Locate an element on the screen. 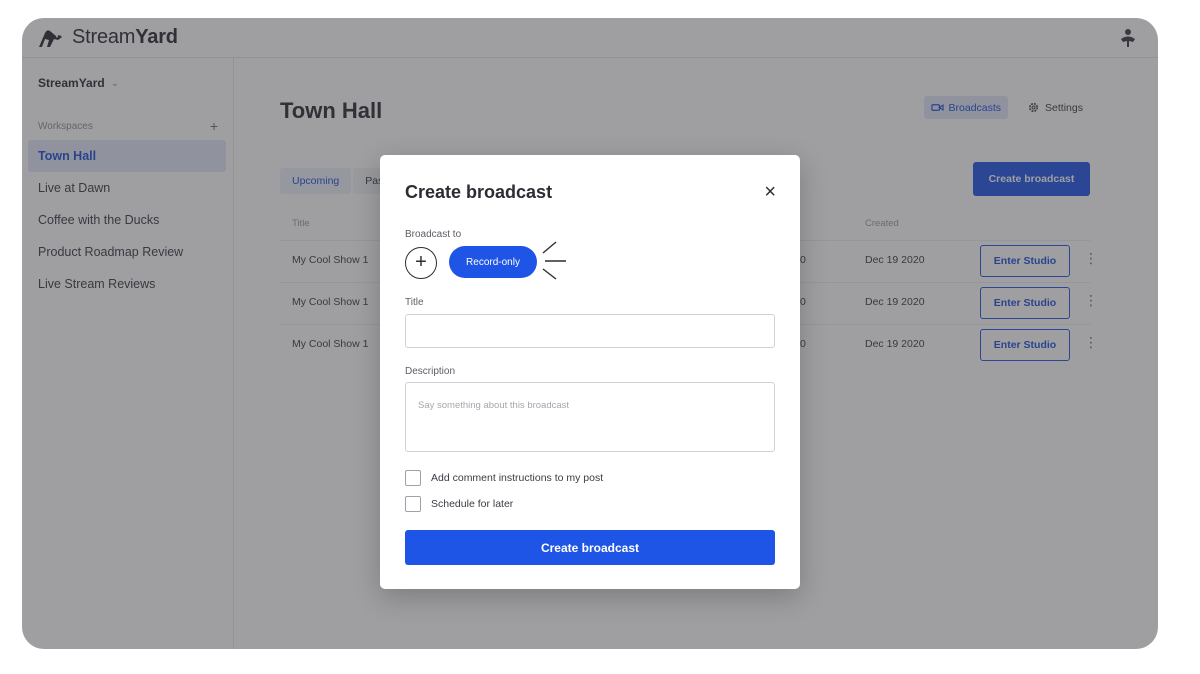 The height and width of the screenshot is (674, 1200). title-input is located at coordinates (590, 331).